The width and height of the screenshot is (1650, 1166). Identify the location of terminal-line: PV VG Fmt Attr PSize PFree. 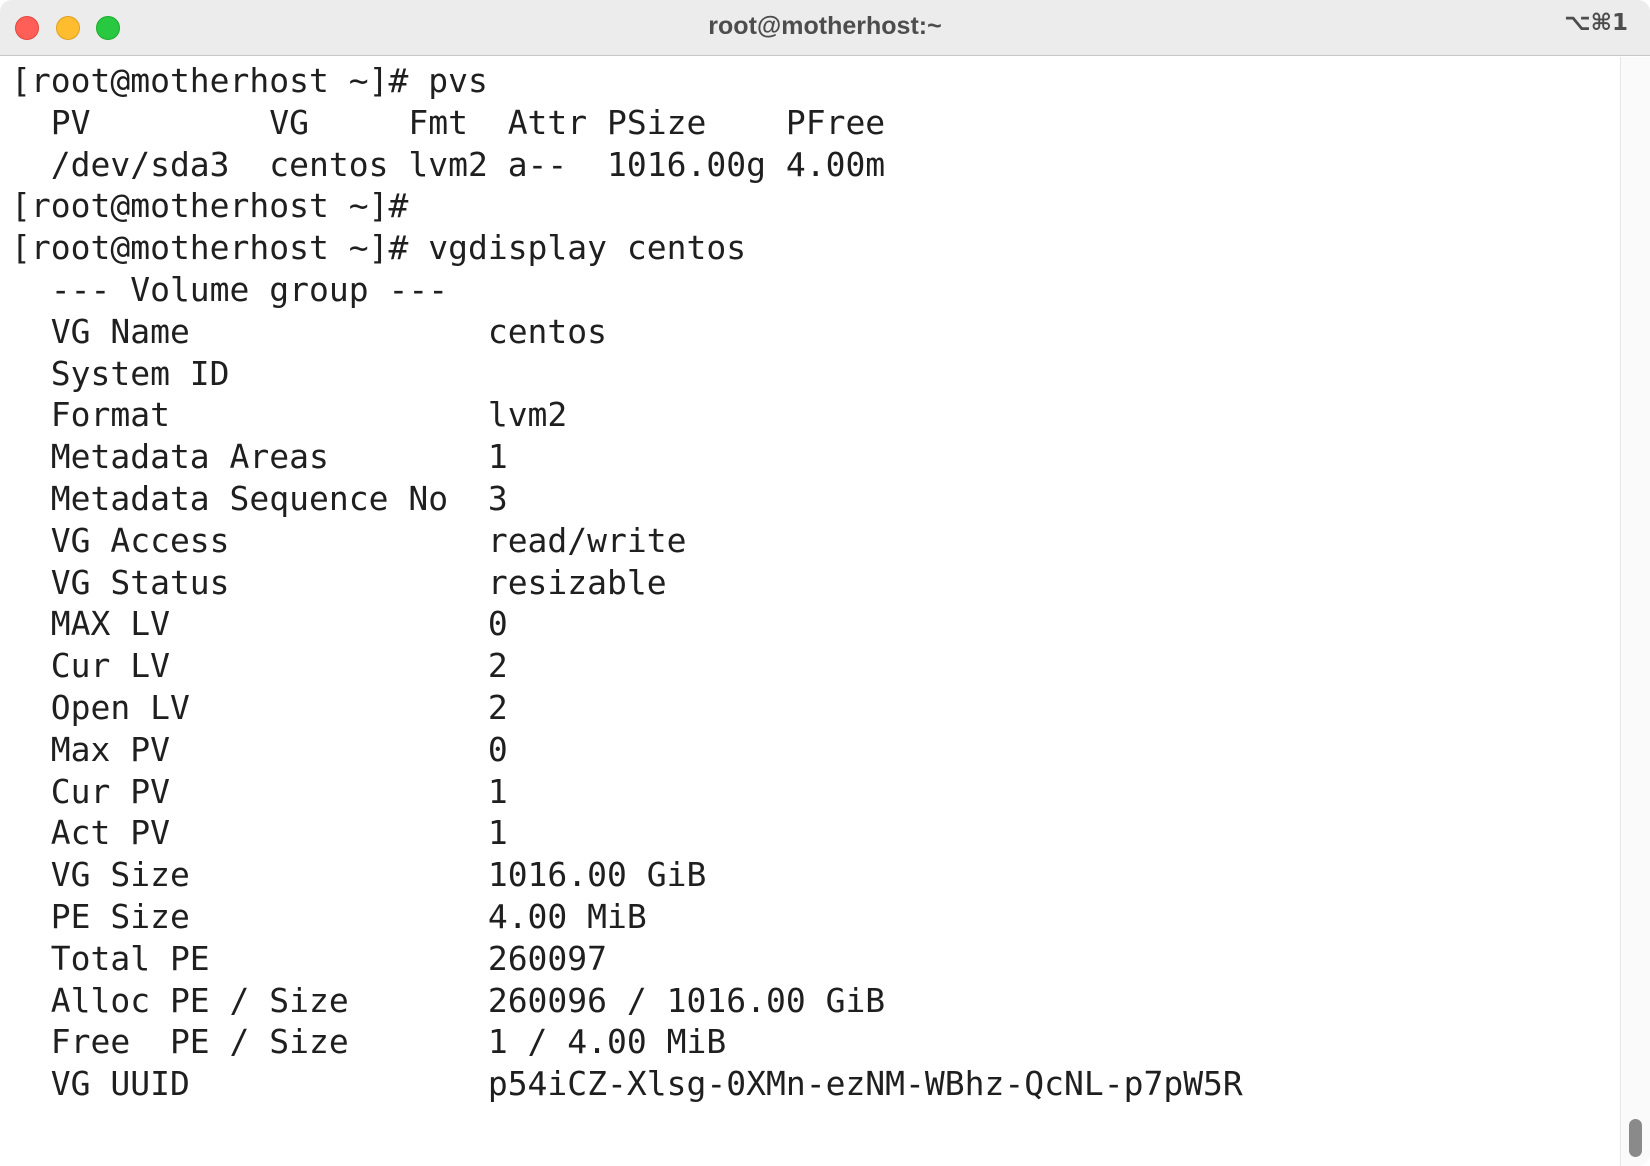
(448, 122).